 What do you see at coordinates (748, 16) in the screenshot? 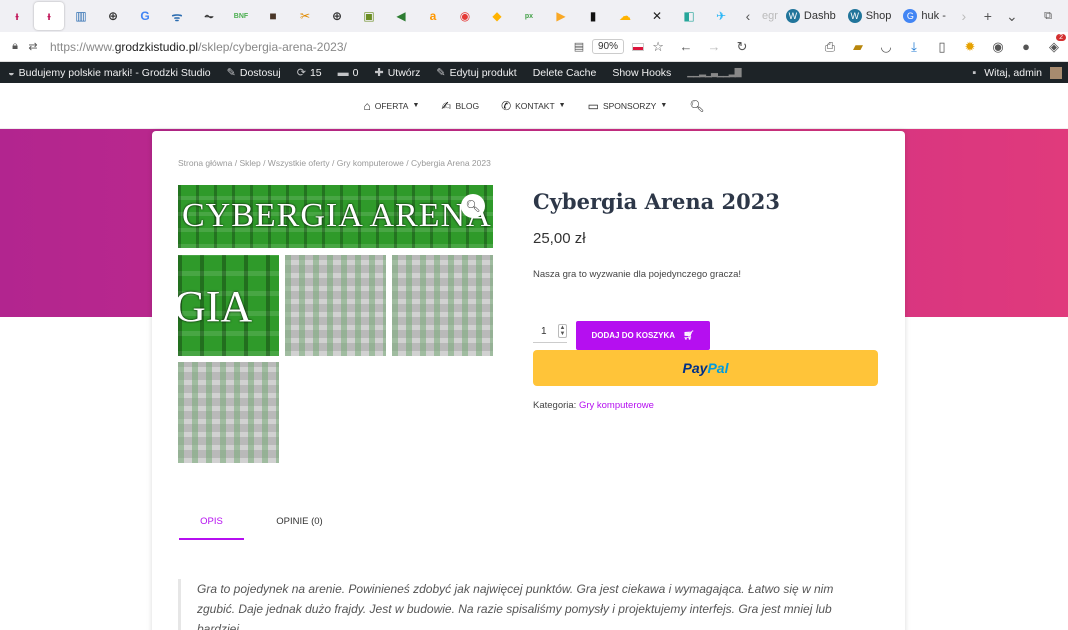
I see `tab-scroll-left-icon: ‹` at bounding box center [748, 16].